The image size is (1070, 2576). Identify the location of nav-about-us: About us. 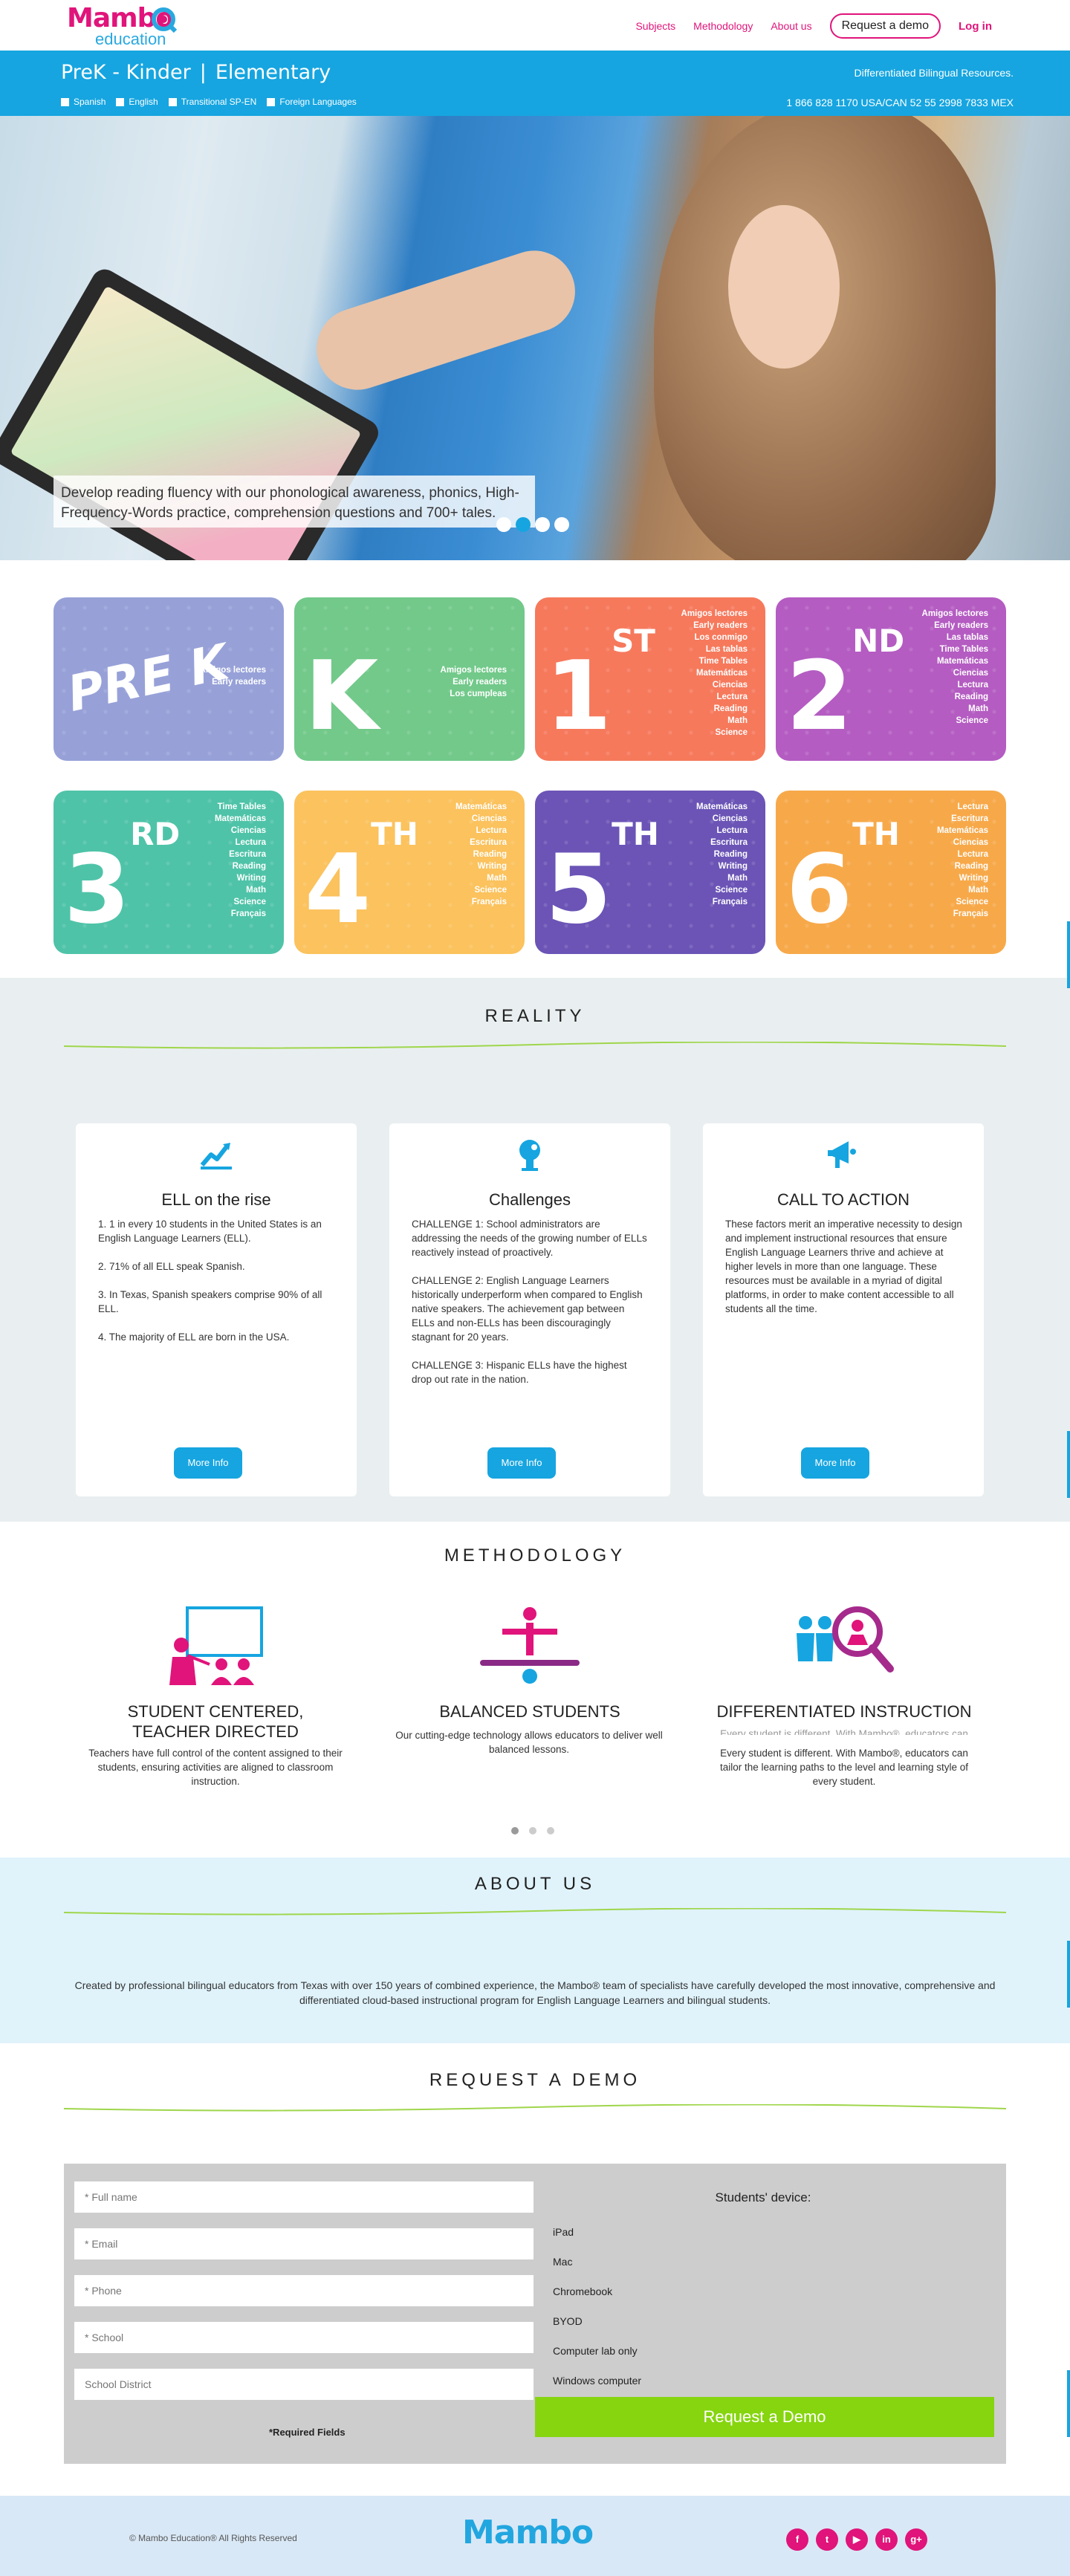
(791, 26).